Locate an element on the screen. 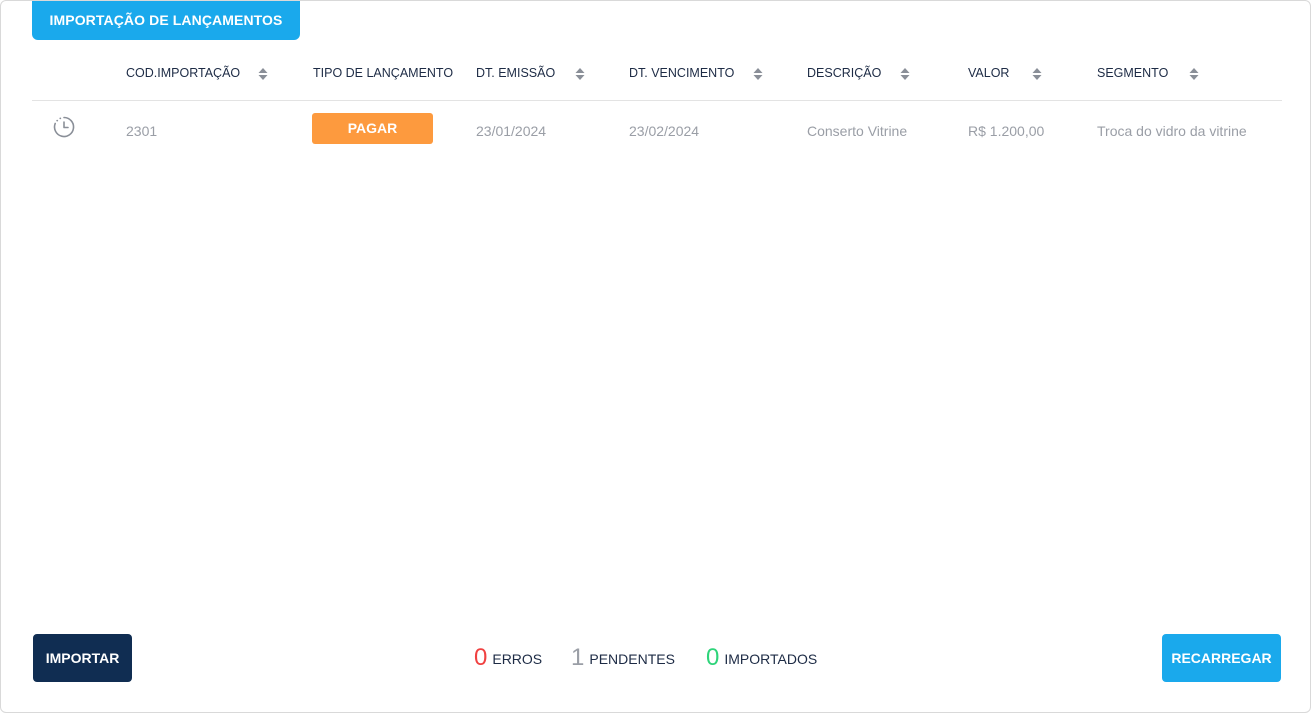  pending-counter: 1 PENDENTES is located at coordinates (623, 658).